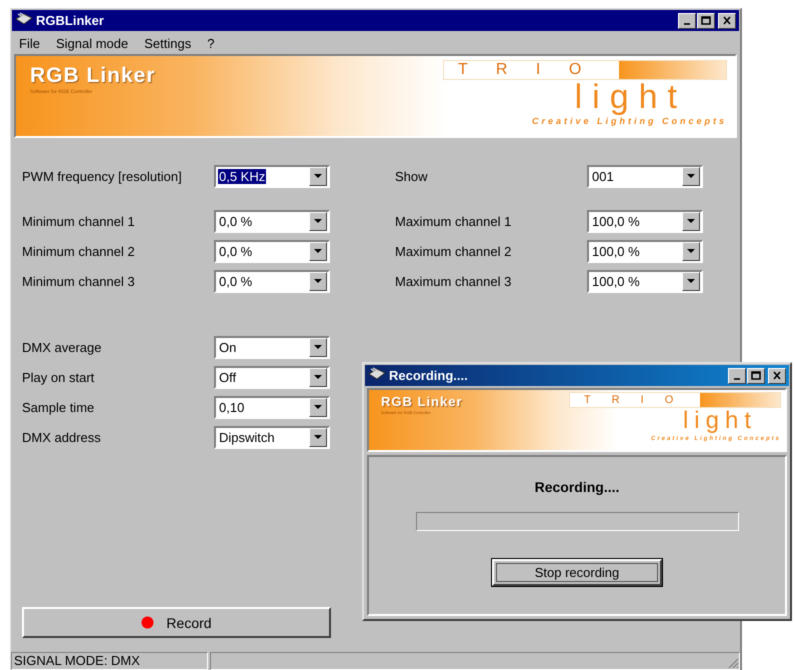 The image size is (795, 670). Describe the element at coordinates (92, 43) in the screenshot. I see `menu-item: Signal mode` at that location.